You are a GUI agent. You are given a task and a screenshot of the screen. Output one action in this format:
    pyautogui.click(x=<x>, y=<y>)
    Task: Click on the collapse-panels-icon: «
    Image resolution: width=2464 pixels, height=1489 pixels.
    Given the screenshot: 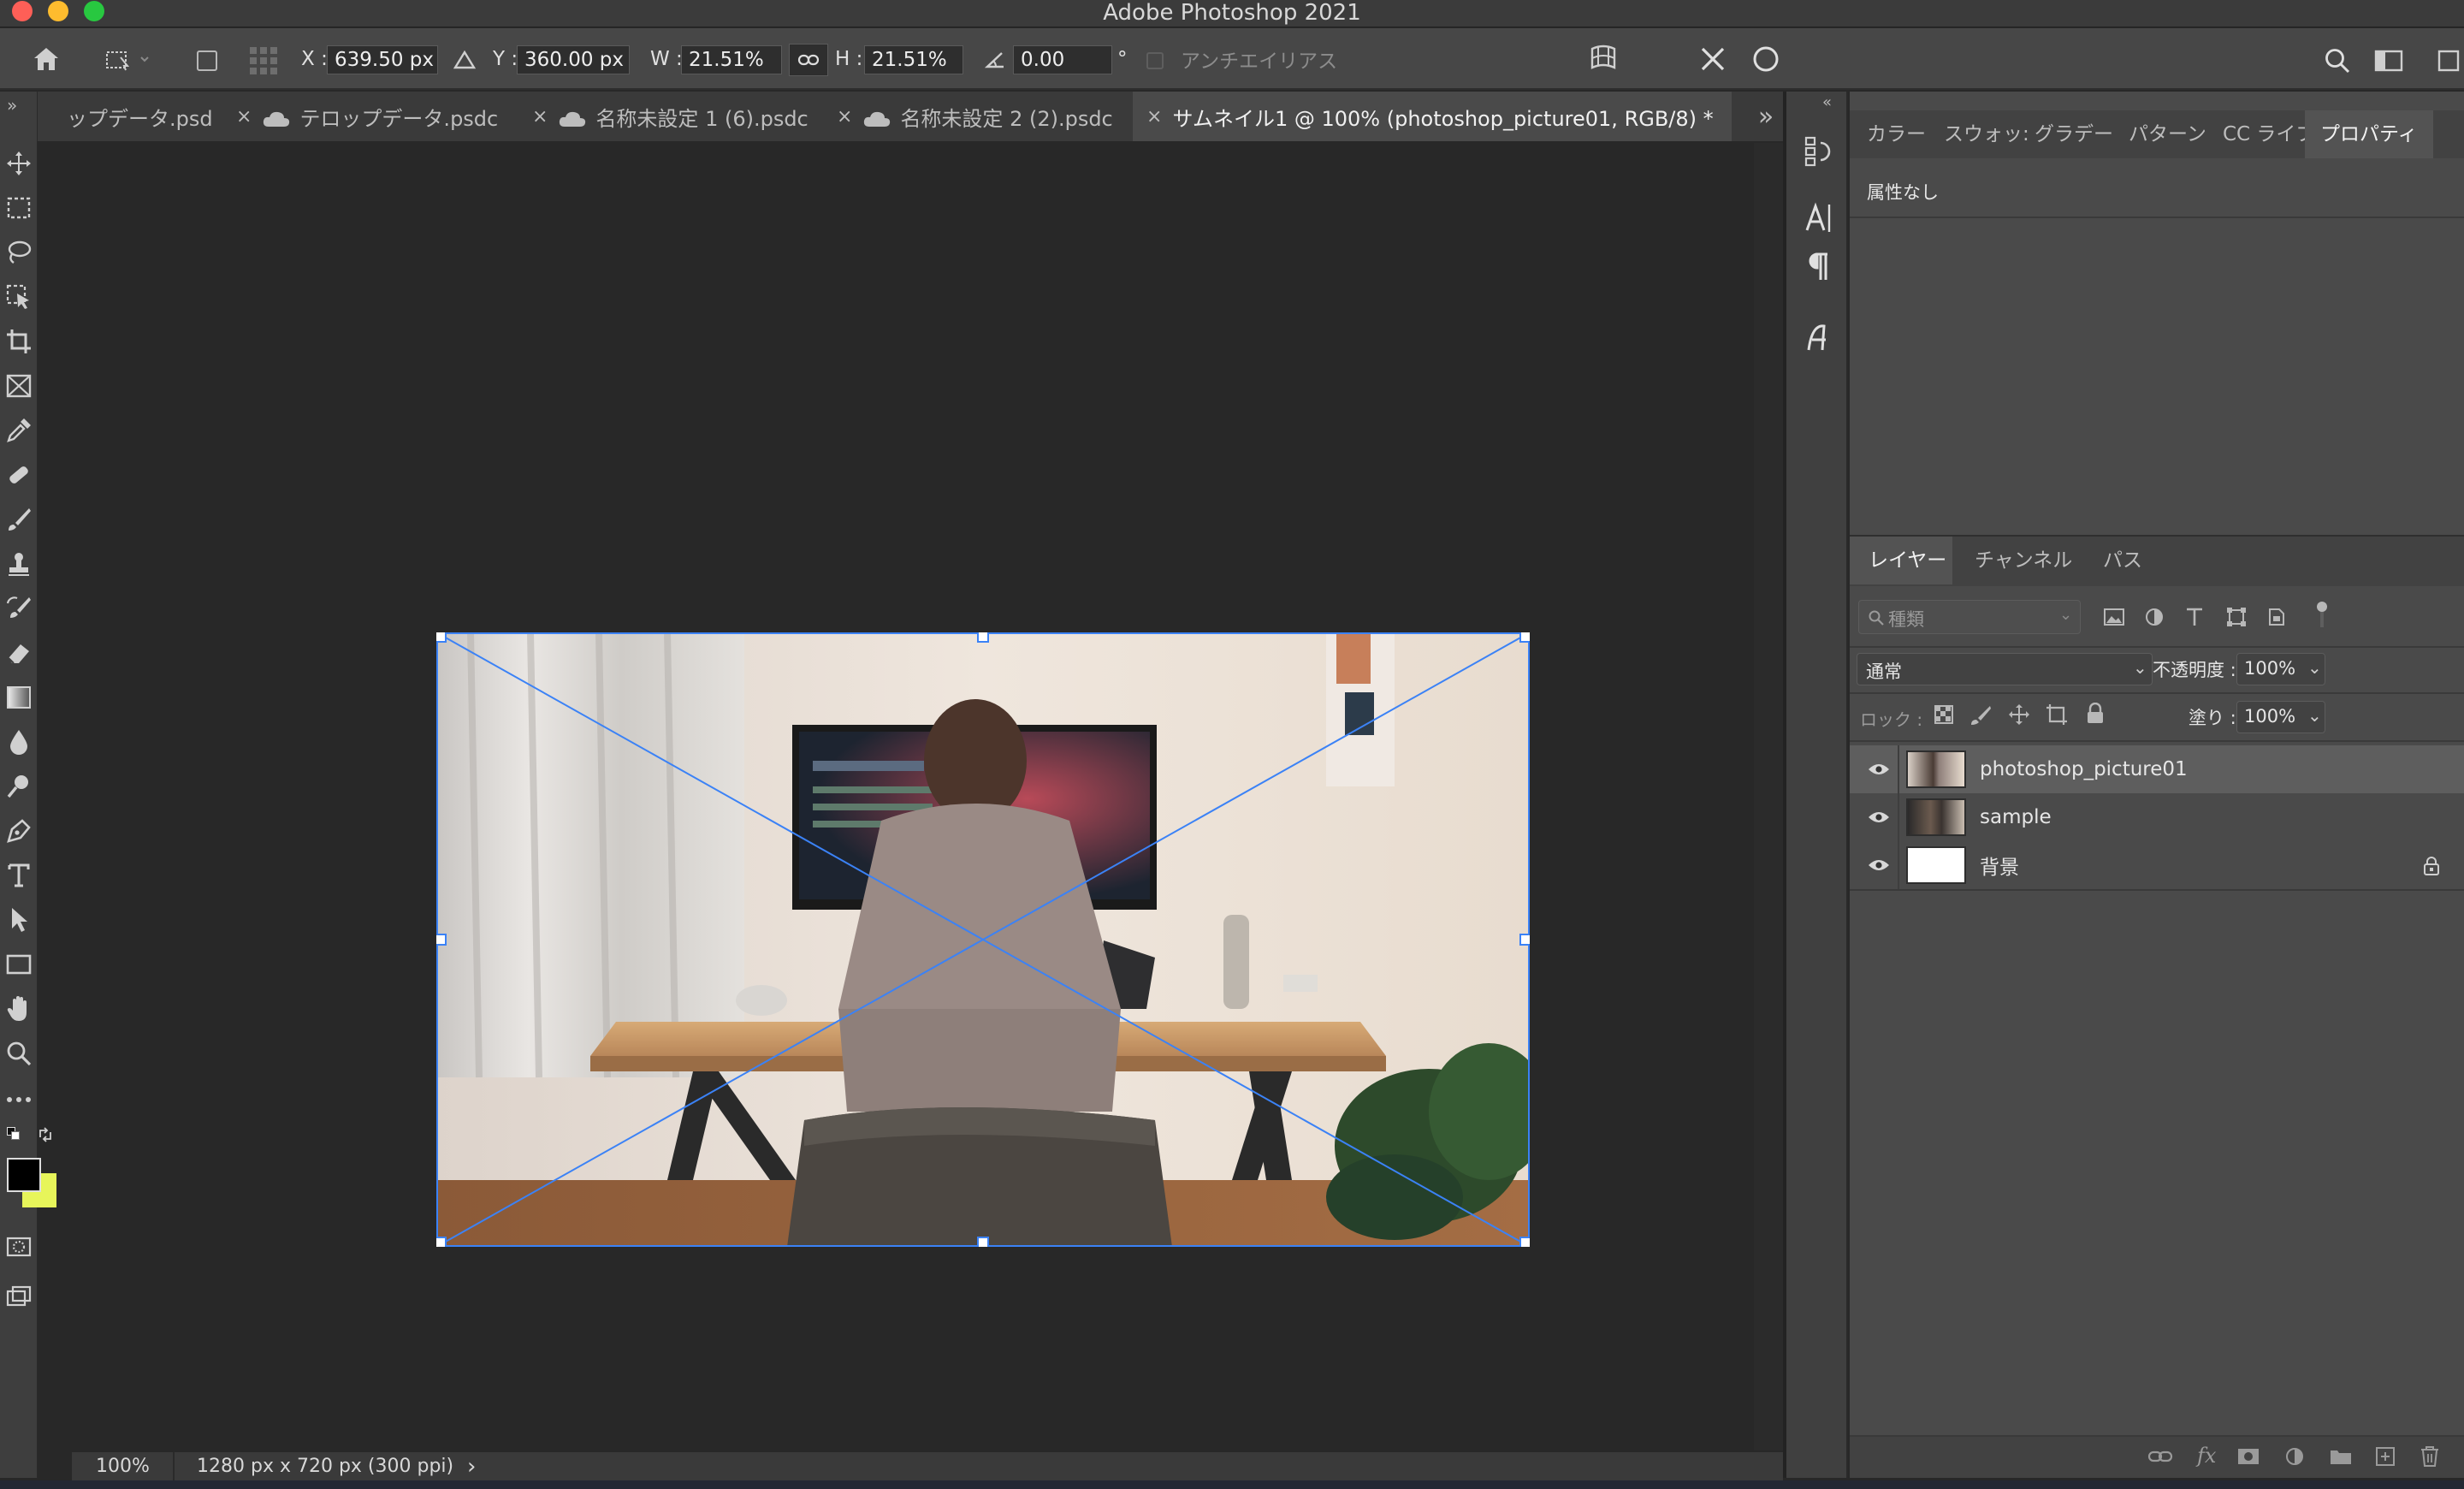 What is the action you would take?
    pyautogui.click(x=1827, y=102)
    